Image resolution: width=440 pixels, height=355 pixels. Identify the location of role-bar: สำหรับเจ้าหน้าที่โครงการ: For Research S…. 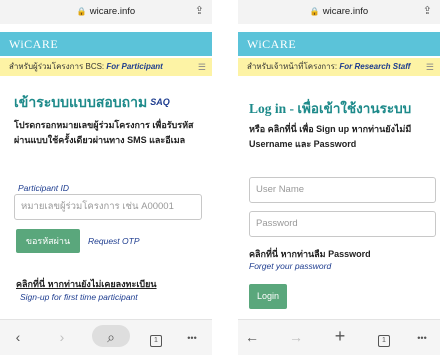
(339, 67).